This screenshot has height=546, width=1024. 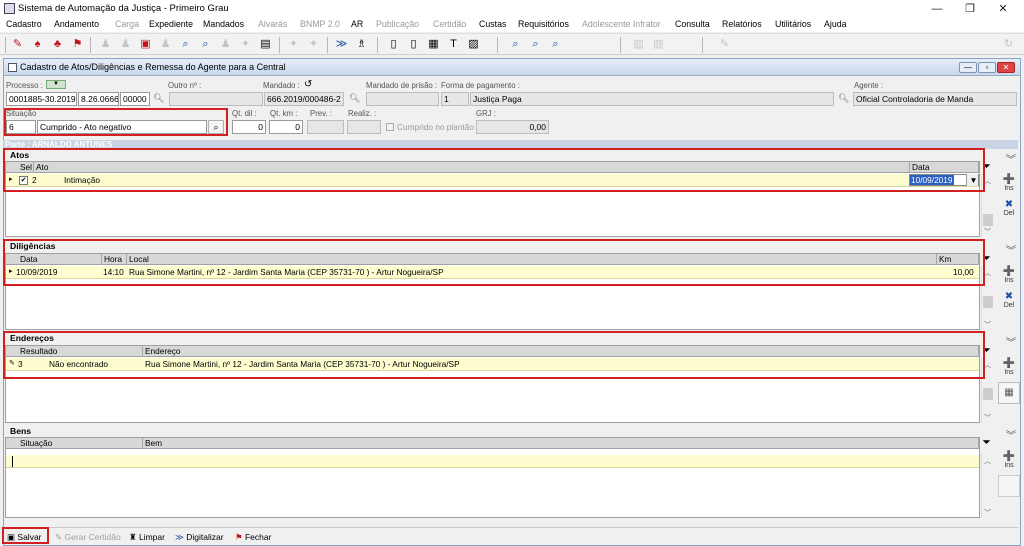 I want to click on stamp2-icon: ♣, so click(x=57, y=44).